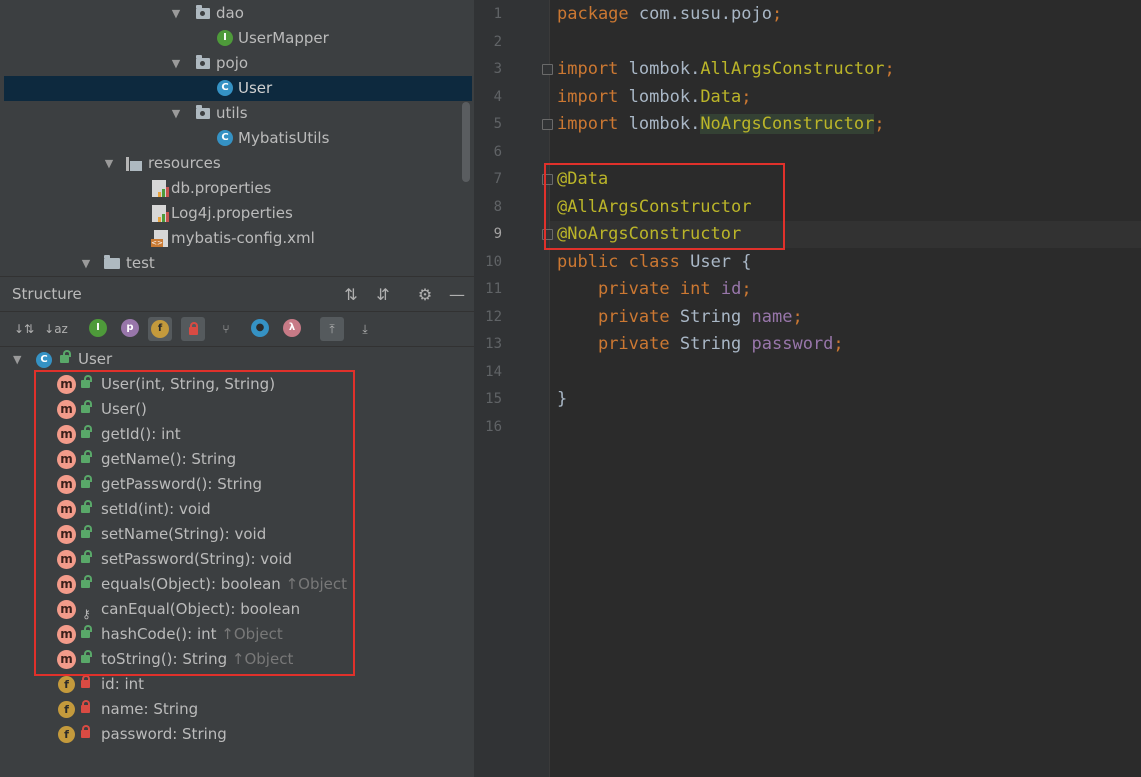  What do you see at coordinates (232, 63) in the screenshot?
I see `tree-item-label: pojo` at bounding box center [232, 63].